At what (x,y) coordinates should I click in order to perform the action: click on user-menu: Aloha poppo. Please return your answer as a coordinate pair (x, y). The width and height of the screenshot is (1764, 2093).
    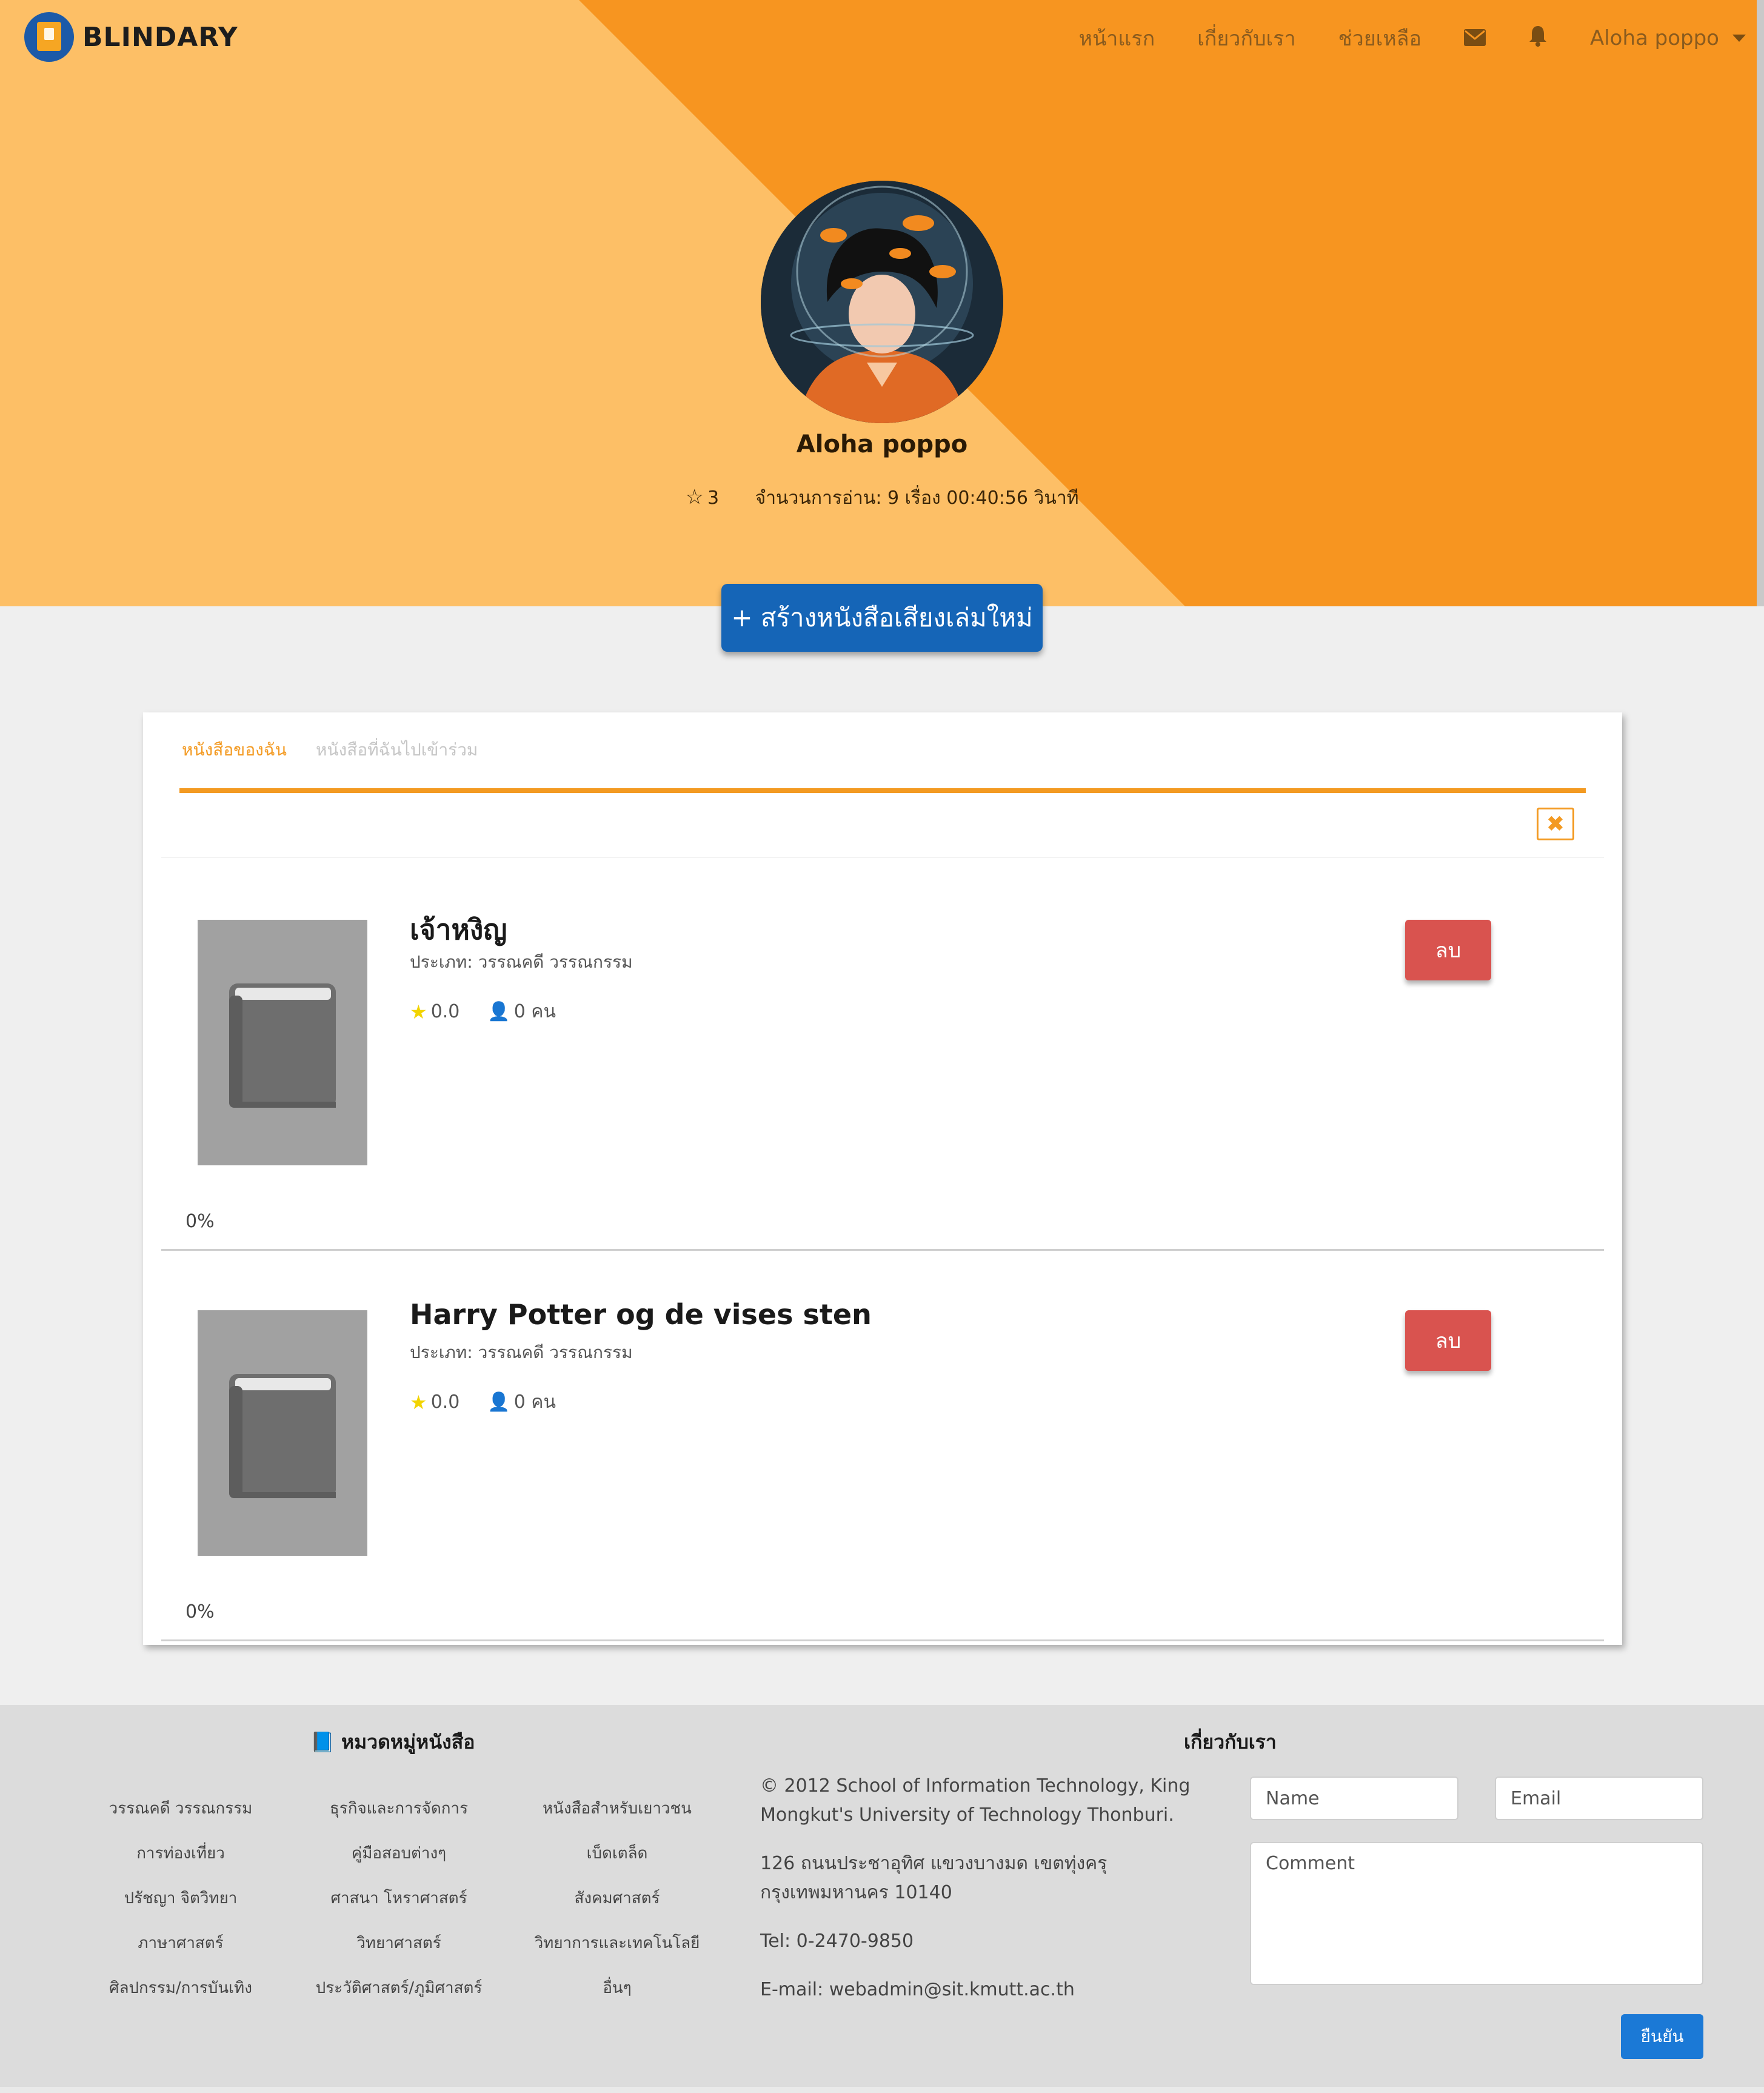
    Looking at the image, I should click on (1668, 38).